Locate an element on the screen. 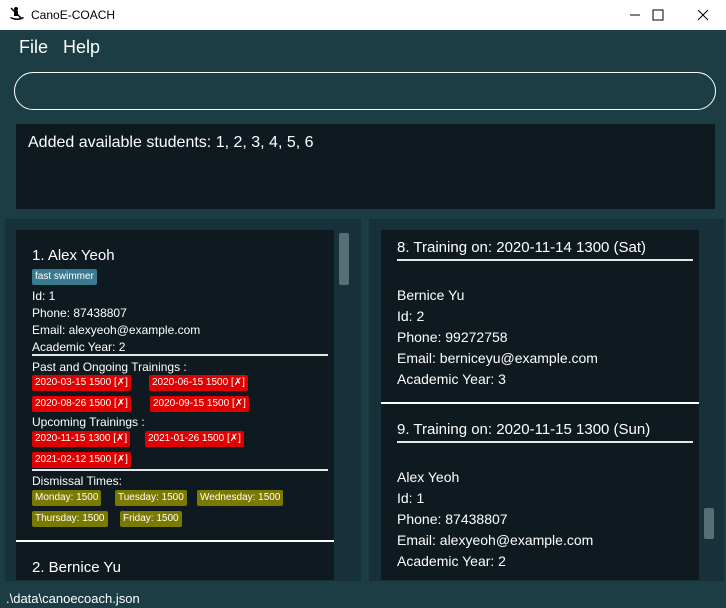 This screenshot has width=726, height=608. menu-file: File is located at coordinates (33, 47).